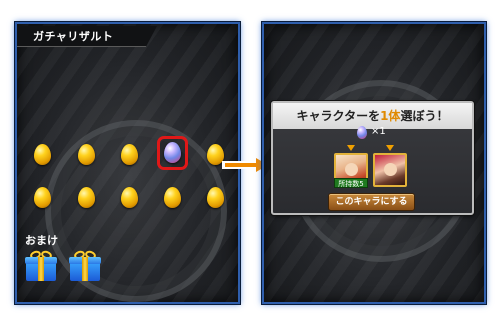 The width and height of the screenshot is (500, 329). I want to click on rainbow-egg-icon, so click(362, 132).